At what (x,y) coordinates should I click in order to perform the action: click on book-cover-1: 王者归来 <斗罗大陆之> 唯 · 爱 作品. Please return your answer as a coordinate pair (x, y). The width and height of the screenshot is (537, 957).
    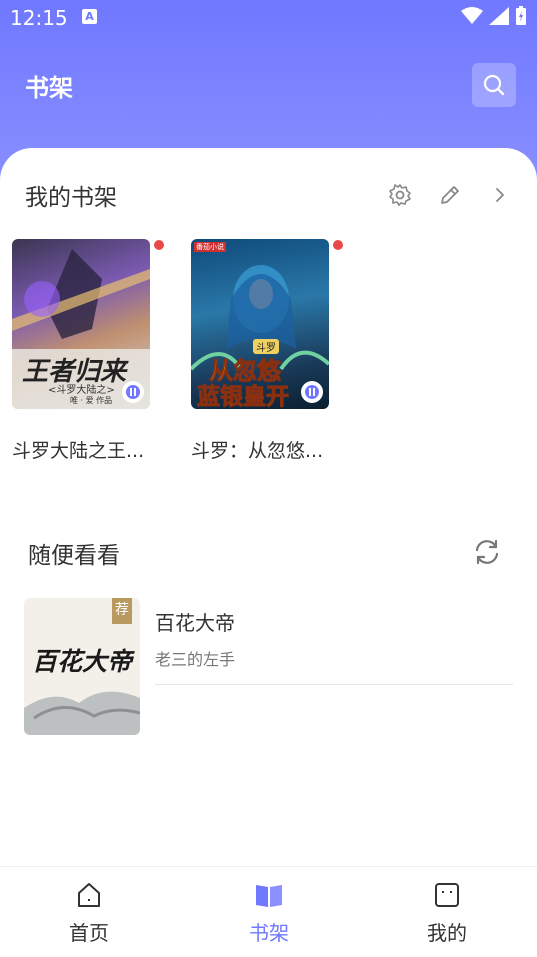
    Looking at the image, I should click on (81, 324).